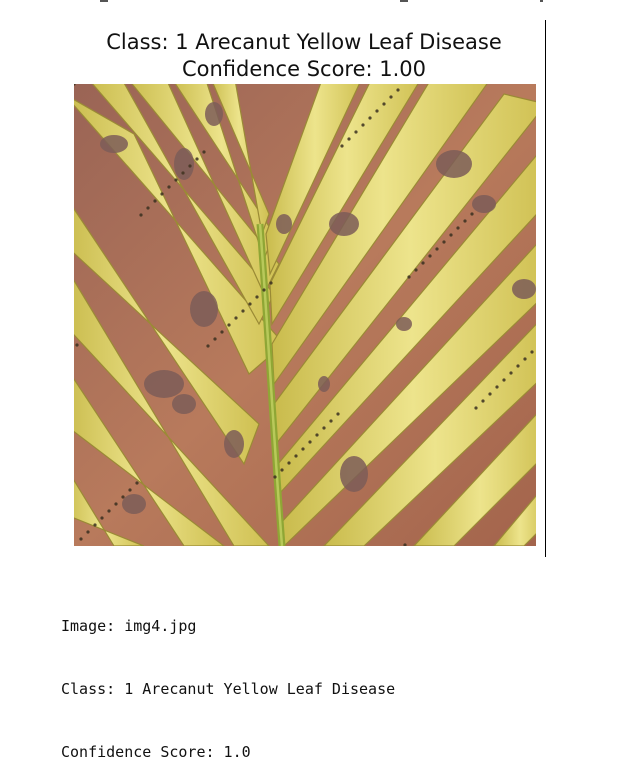 This screenshot has height=784, width=625. What do you see at coordinates (228, 689) in the screenshot?
I see `stdout-class-line: Class: 1 Arecanut Yellow Leaf Disease` at bounding box center [228, 689].